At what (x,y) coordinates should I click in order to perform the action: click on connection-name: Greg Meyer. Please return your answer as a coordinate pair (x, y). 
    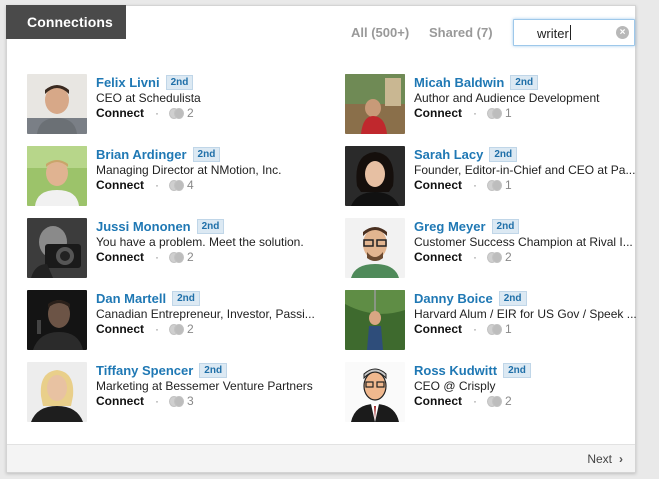
    Looking at the image, I should click on (450, 226).